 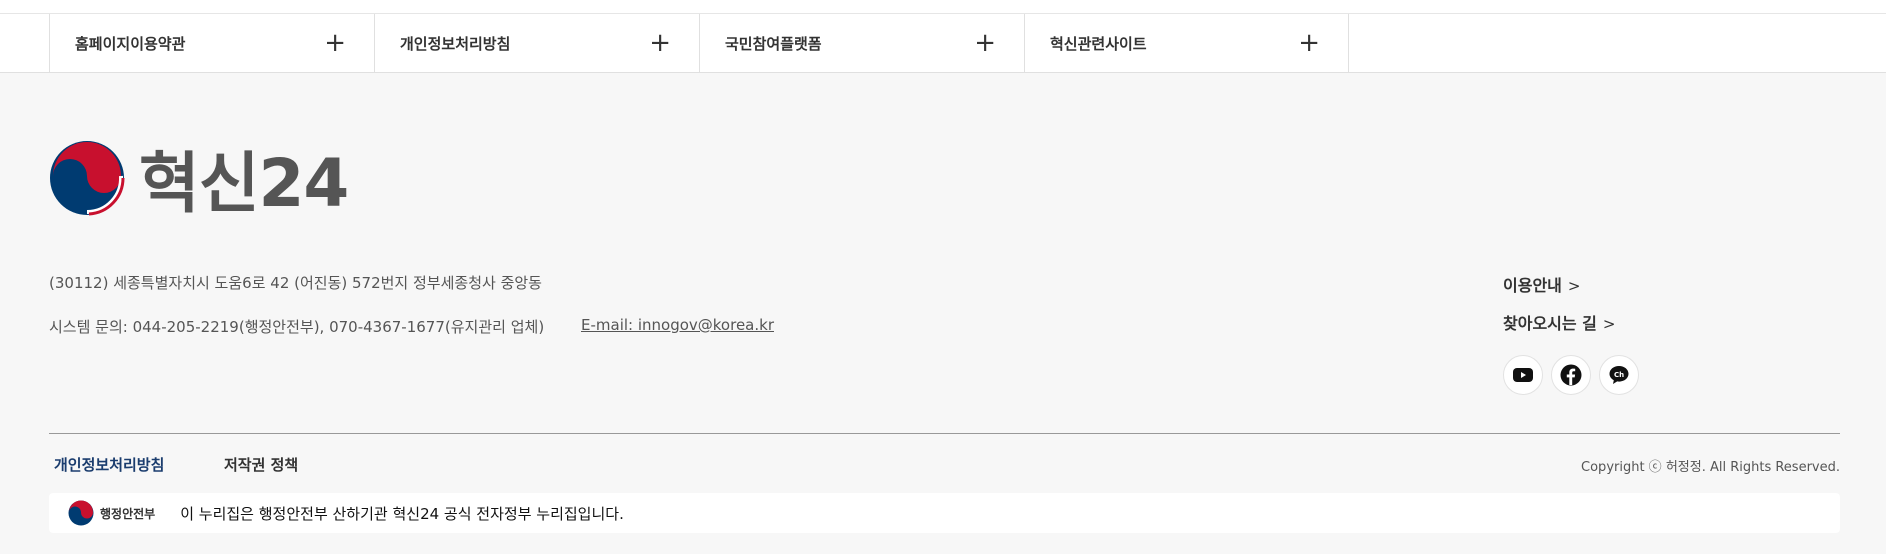 What do you see at coordinates (455, 43) in the screenshot?
I see `menu-label: 개인정보처리방침` at bounding box center [455, 43].